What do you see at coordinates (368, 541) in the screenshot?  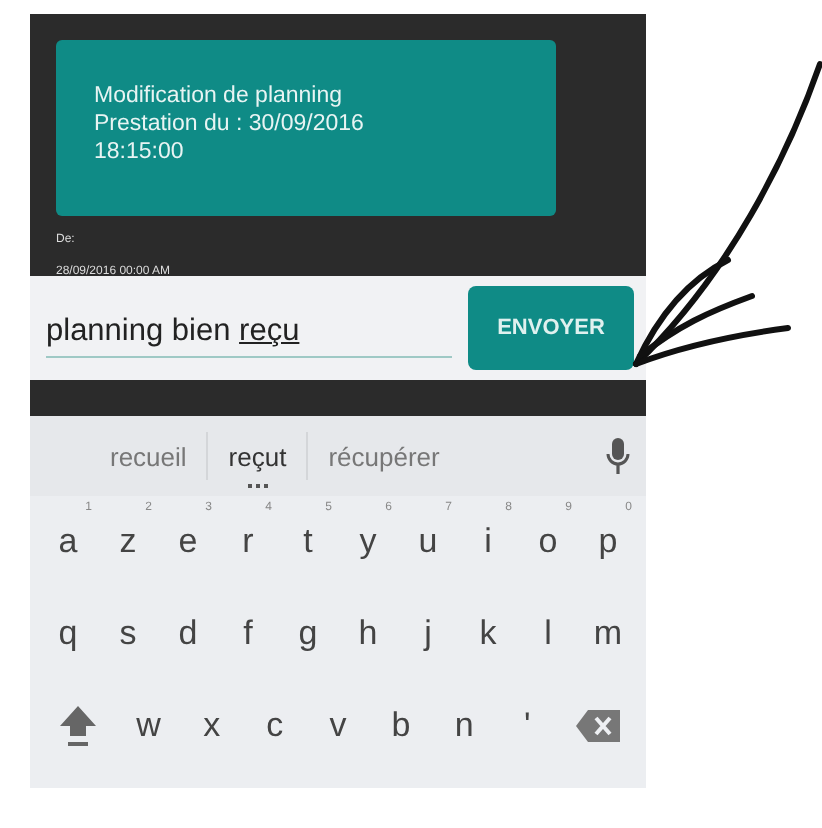 I see `key: y` at bounding box center [368, 541].